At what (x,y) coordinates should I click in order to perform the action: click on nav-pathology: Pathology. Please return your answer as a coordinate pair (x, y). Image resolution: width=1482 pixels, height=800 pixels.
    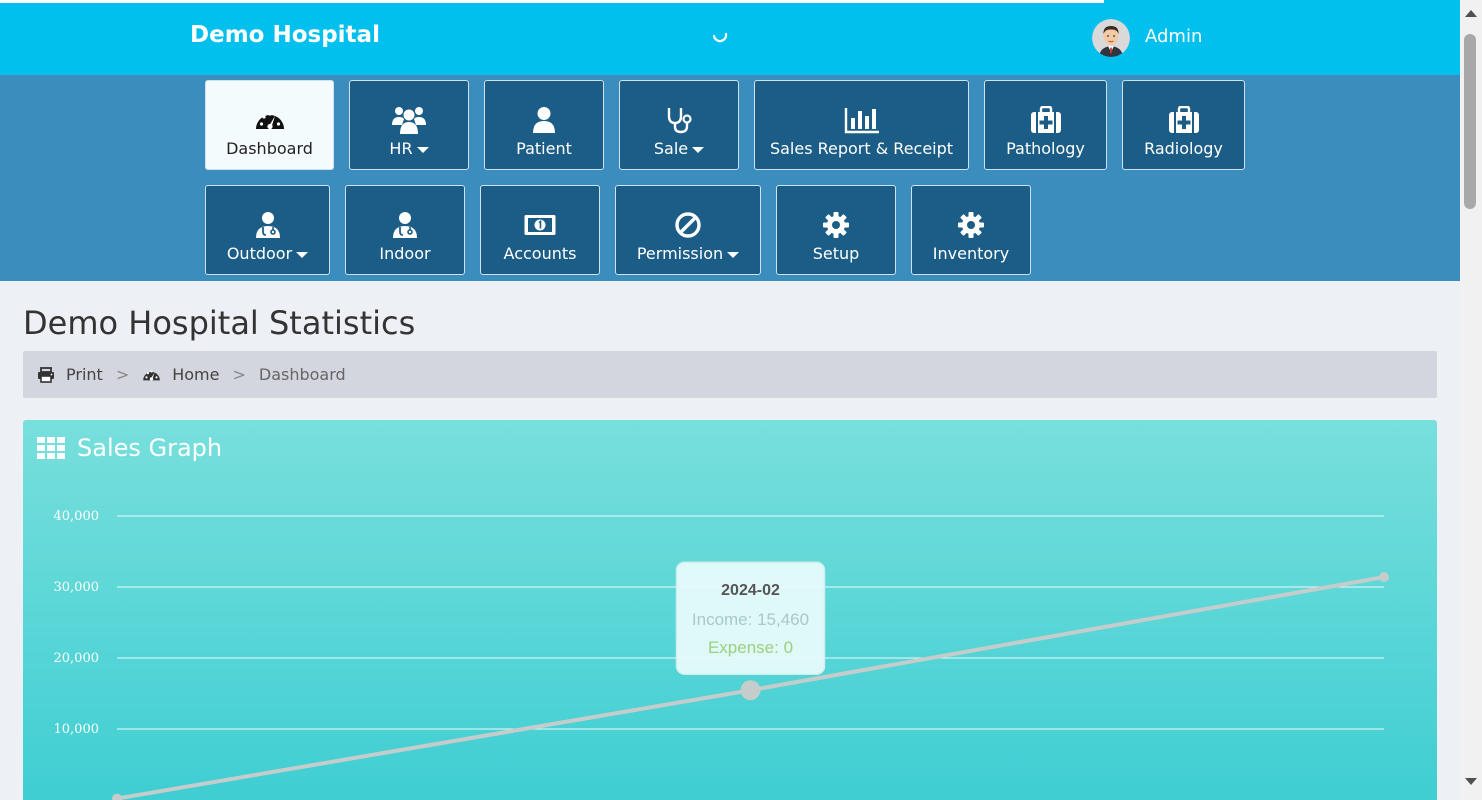
    Looking at the image, I should click on (1045, 125).